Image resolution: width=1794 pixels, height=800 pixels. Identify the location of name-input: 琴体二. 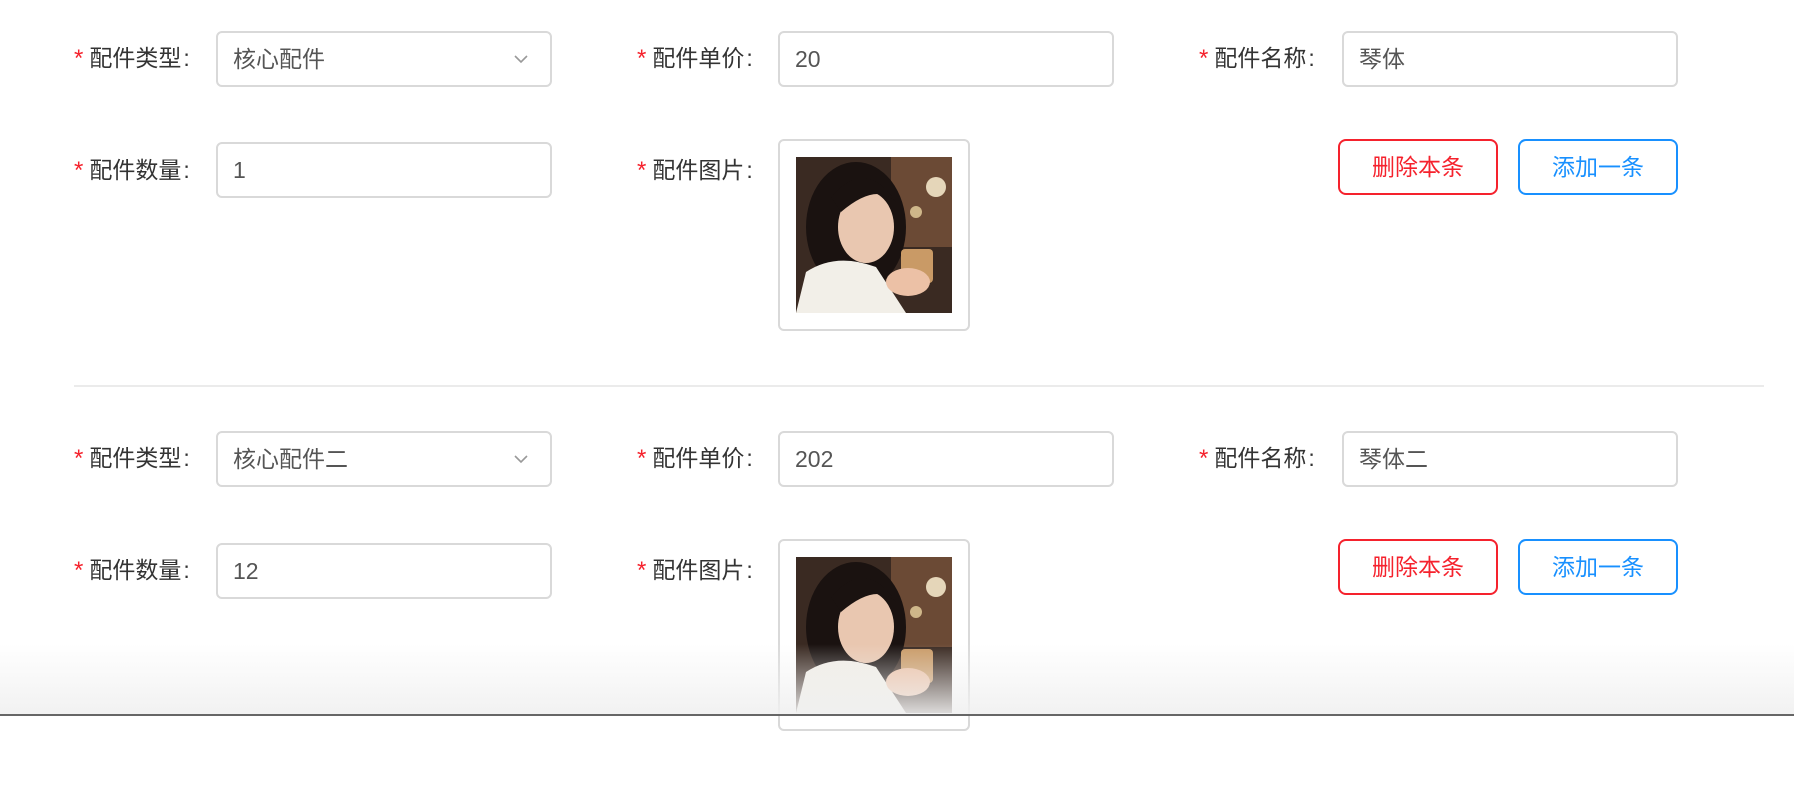
(1510, 459).